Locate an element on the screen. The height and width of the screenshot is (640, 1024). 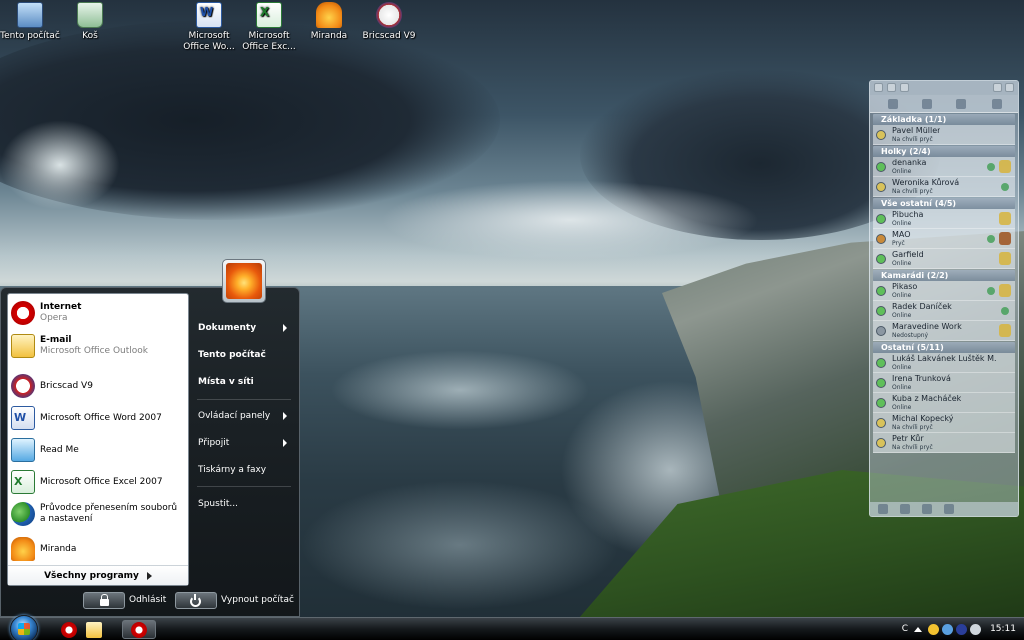
place-network: Místa v síti is located at coordinates (243, 382).